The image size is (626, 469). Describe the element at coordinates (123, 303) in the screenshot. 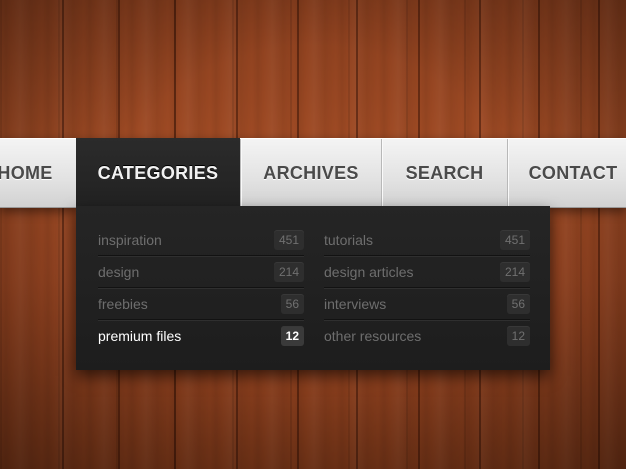

I see `category-label: freebies` at that location.